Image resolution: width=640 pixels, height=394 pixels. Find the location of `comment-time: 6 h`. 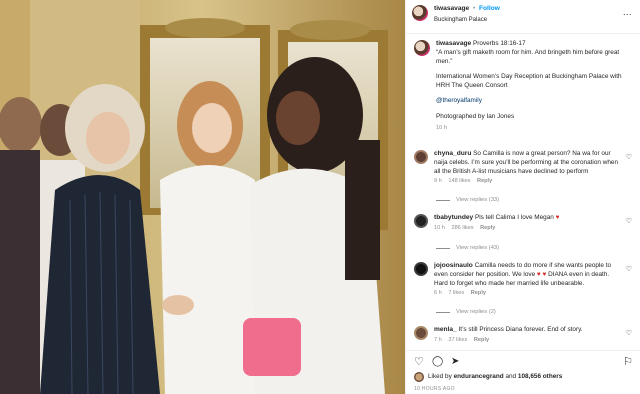

comment-time: 6 h is located at coordinates (438, 293).